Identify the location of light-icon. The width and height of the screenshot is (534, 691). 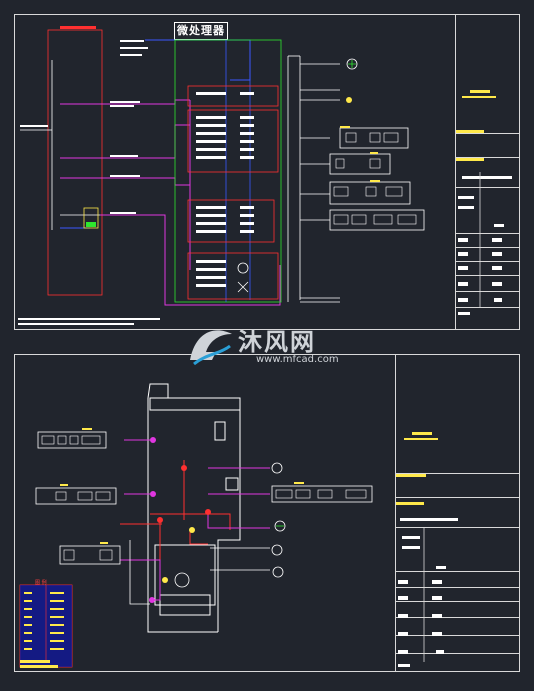
(277, 468).